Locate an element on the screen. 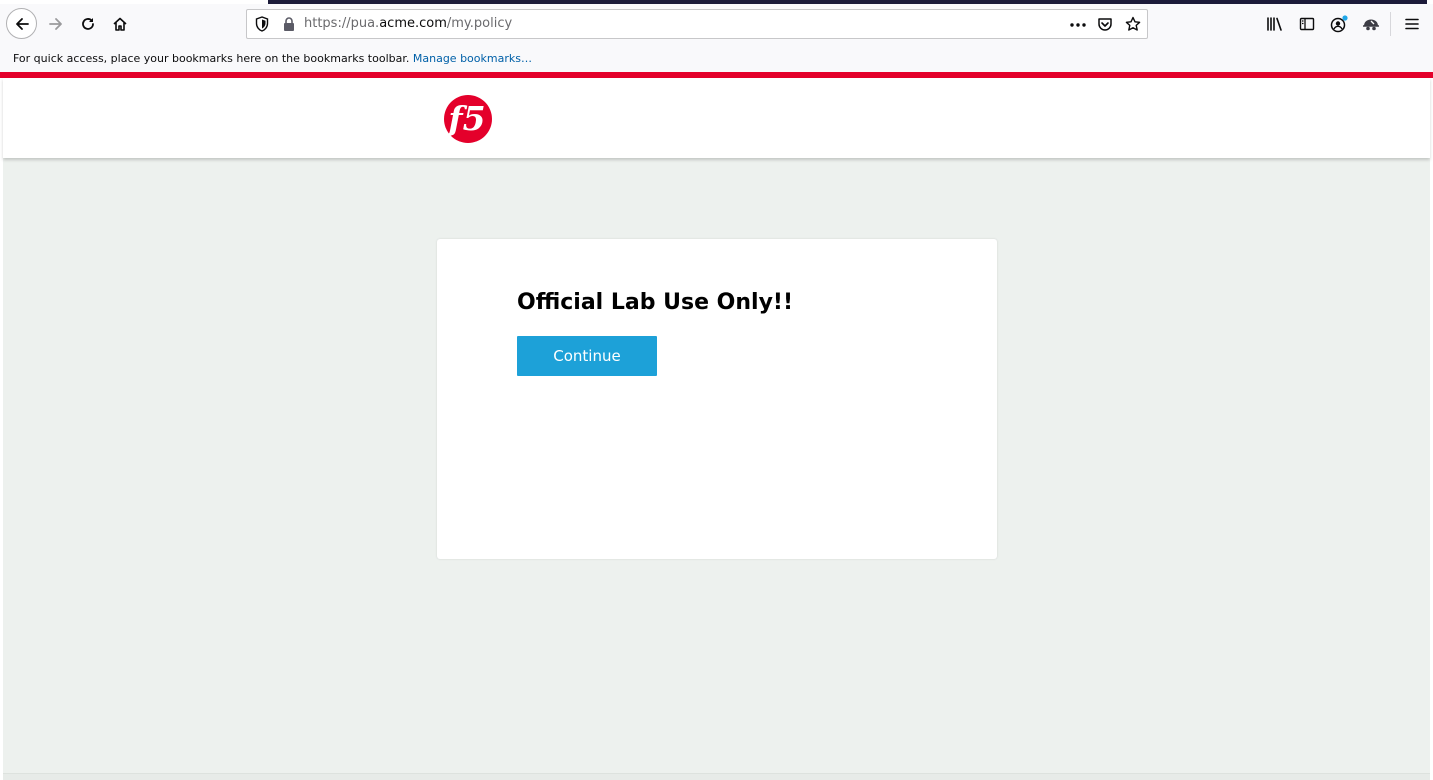 This screenshot has width=1433, height=780. page-actions-icon is located at coordinates (1078, 26).